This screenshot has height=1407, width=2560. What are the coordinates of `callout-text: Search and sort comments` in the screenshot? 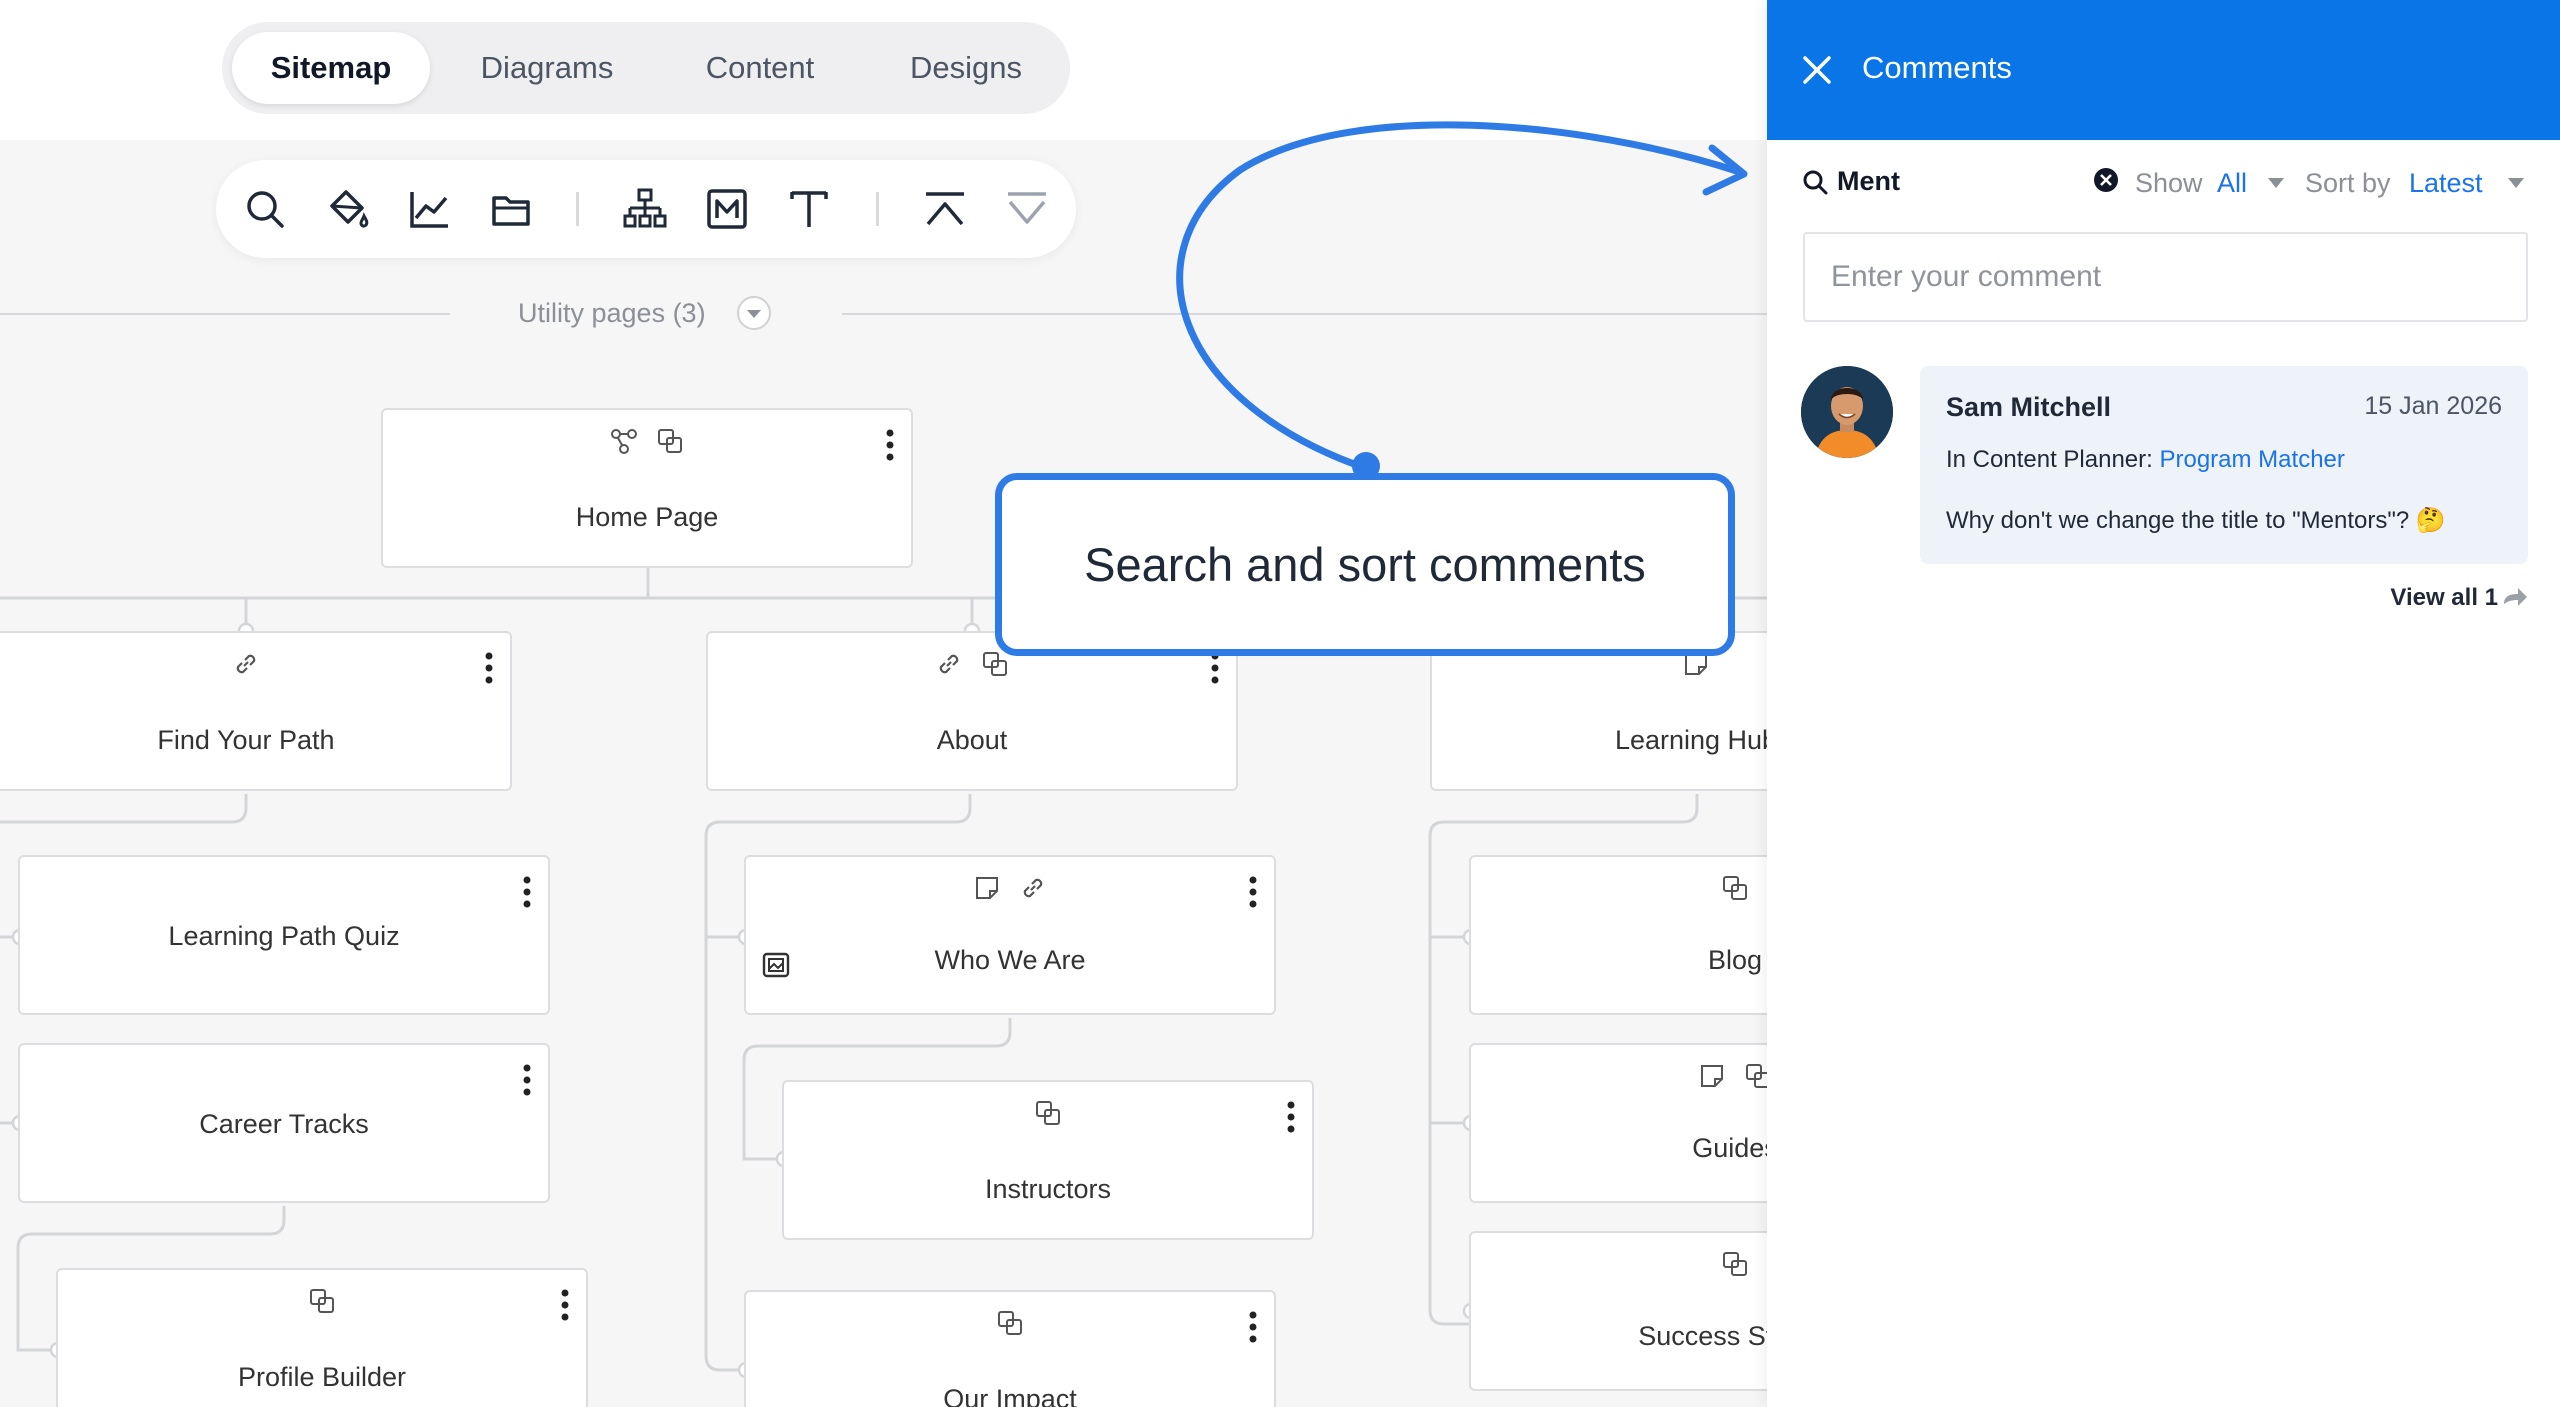 It's located at (1365, 564).